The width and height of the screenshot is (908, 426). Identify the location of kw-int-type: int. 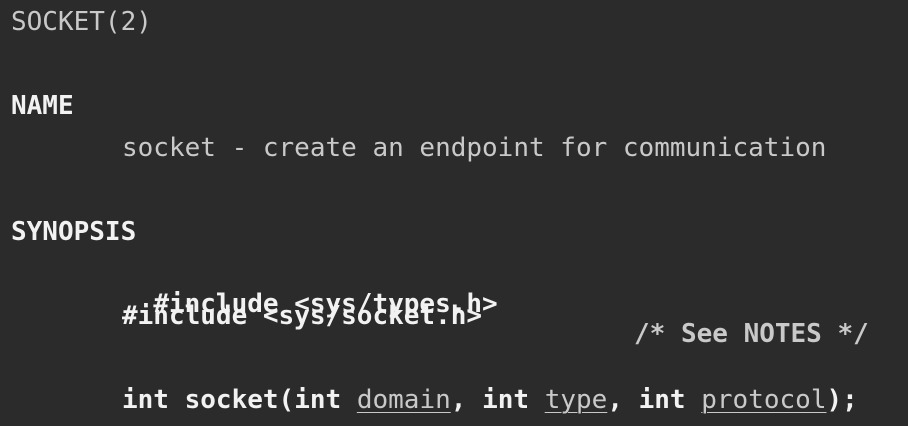
(506, 400).